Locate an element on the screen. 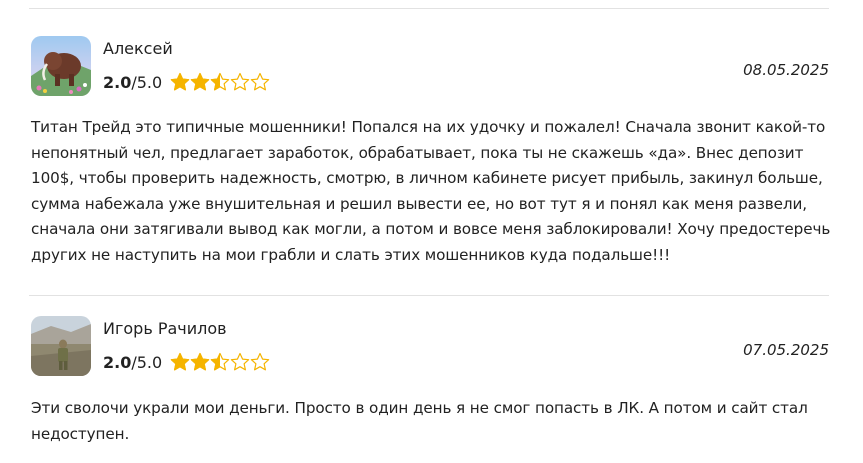 The height and width of the screenshot is (463, 863). review-date: 08.05.2025 is located at coordinates (786, 70).